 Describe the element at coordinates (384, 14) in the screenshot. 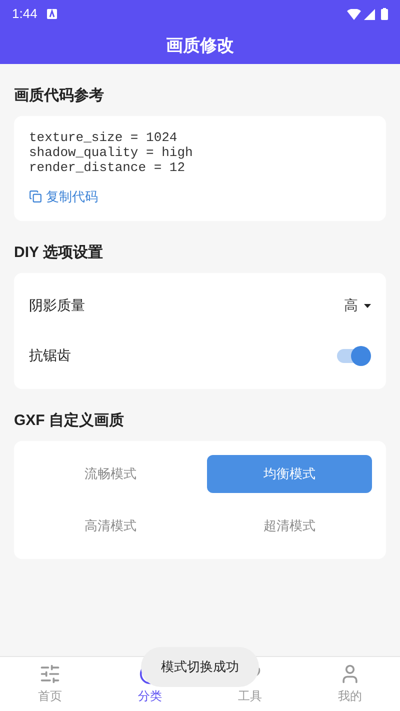

I see `battery-icon` at that location.